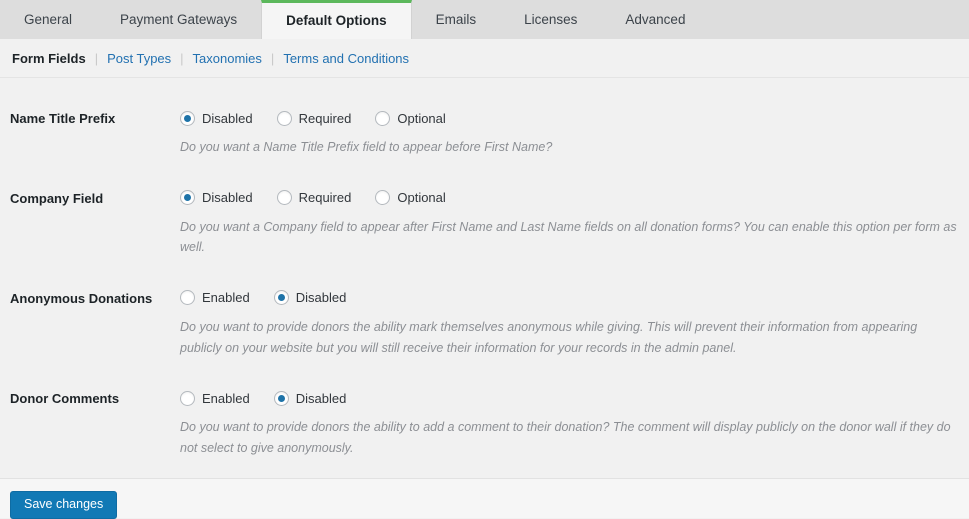 This screenshot has width=969, height=519. Describe the element at coordinates (569, 298) in the screenshot. I see `radio-group-anonymous-donations: Enabled Disabled` at that location.